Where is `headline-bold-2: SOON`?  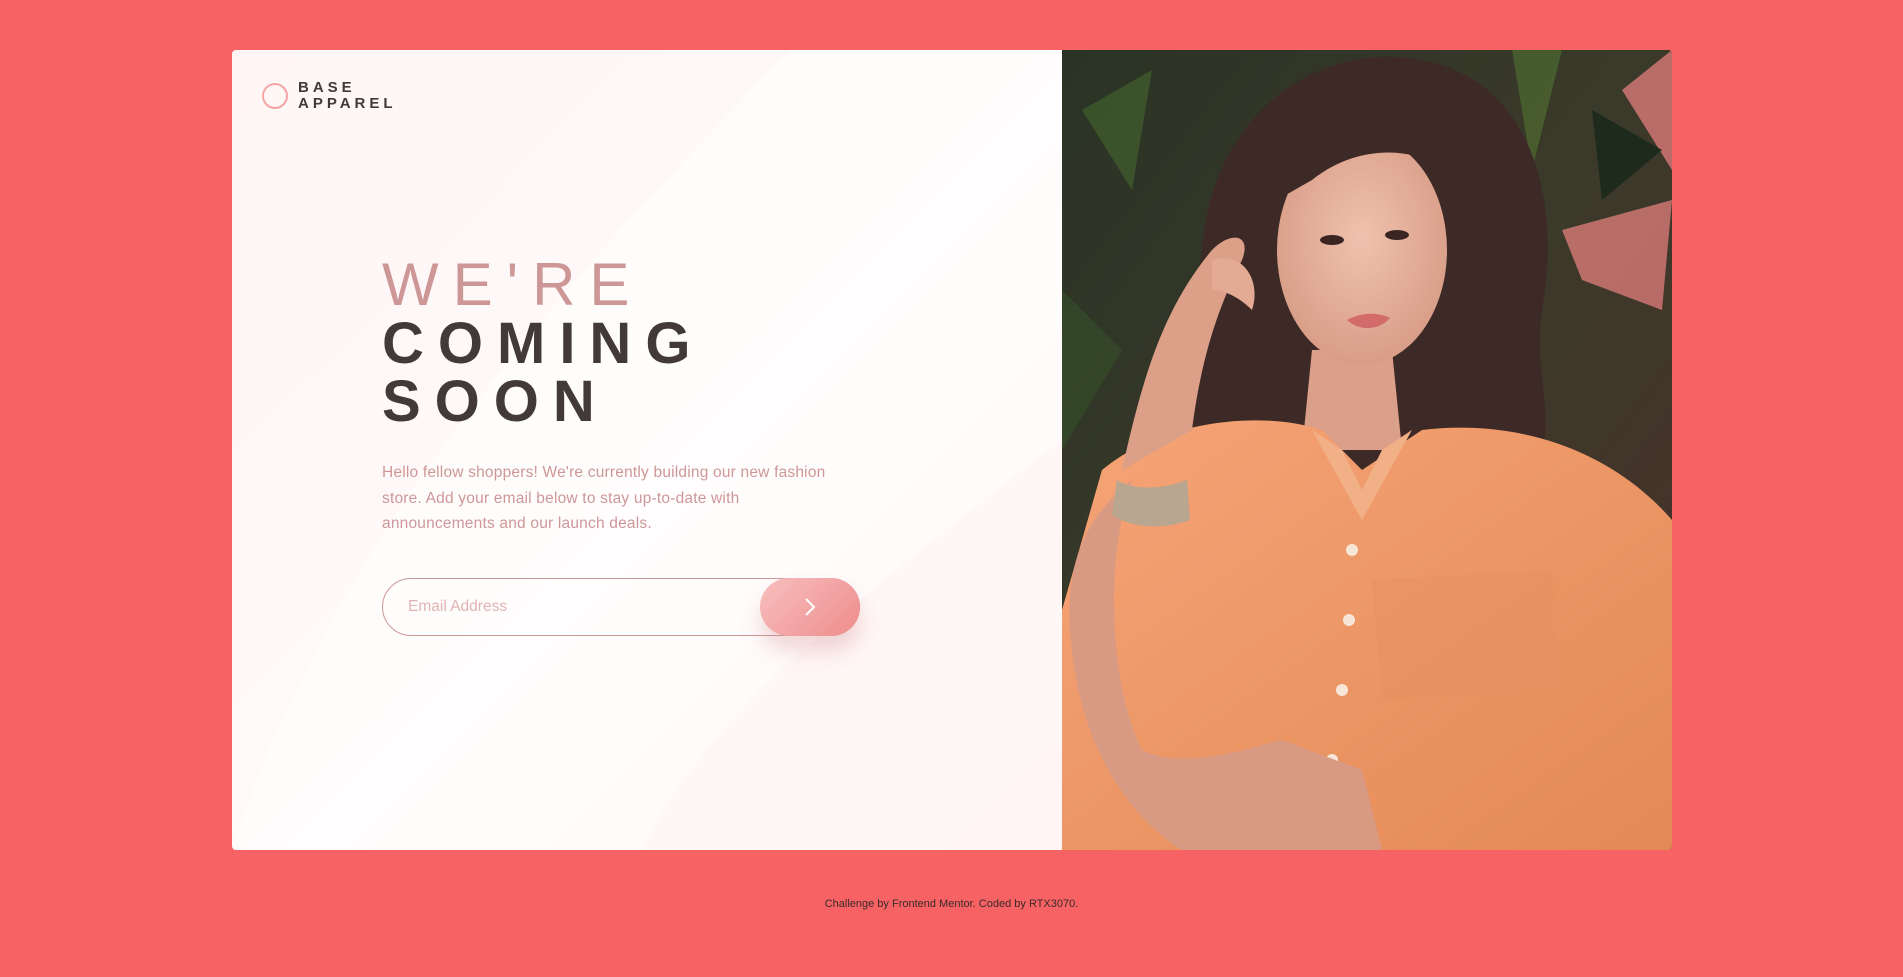
headline-bold-2: SOON is located at coordinates (495, 401).